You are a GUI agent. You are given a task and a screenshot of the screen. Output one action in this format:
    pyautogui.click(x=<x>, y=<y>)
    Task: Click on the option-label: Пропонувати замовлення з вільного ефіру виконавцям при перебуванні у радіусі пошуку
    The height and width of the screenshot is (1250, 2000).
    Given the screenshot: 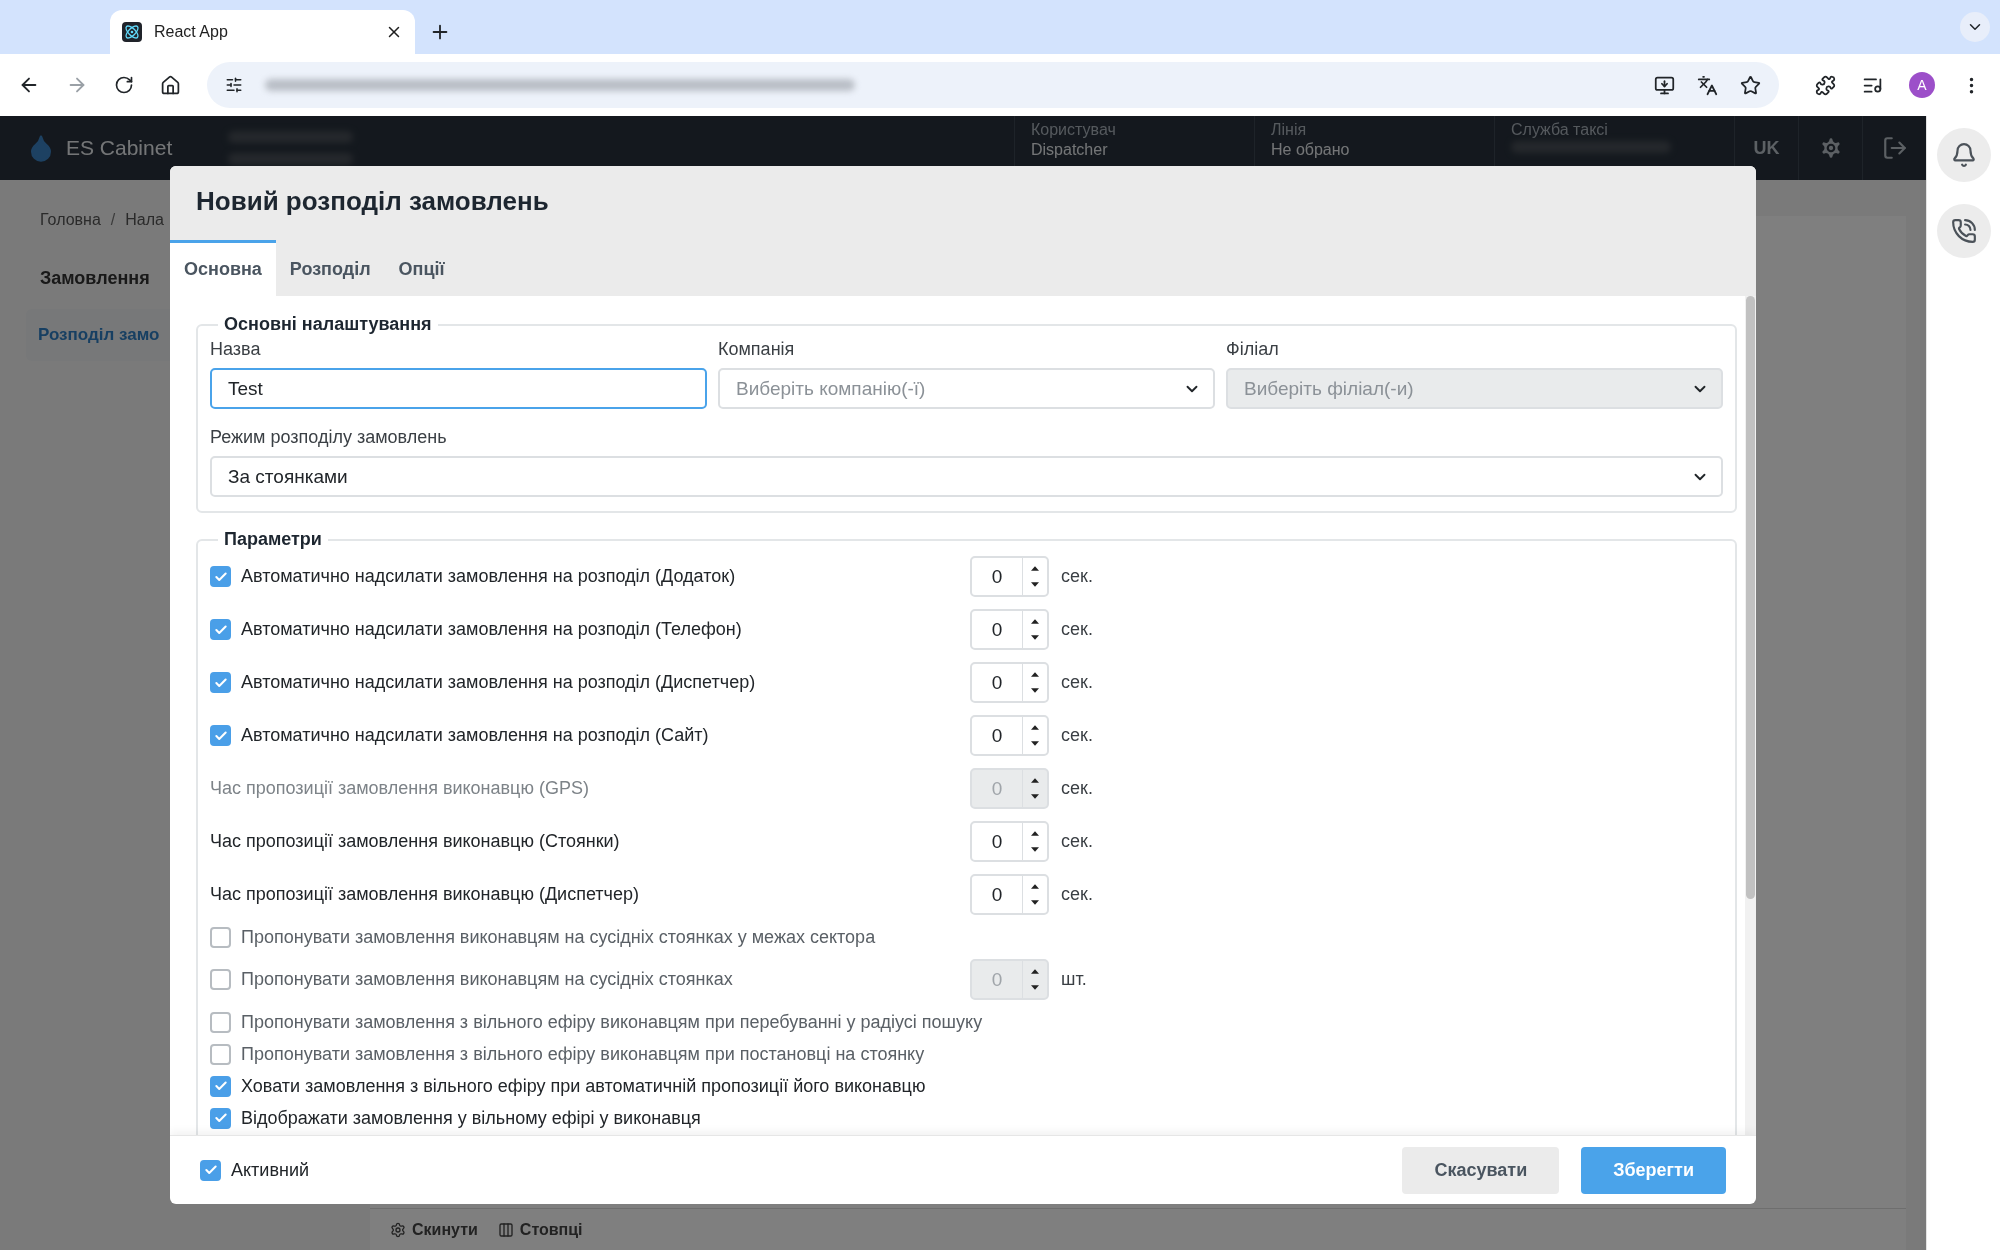 What is the action you would take?
    pyautogui.click(x=612, y=1022)
    